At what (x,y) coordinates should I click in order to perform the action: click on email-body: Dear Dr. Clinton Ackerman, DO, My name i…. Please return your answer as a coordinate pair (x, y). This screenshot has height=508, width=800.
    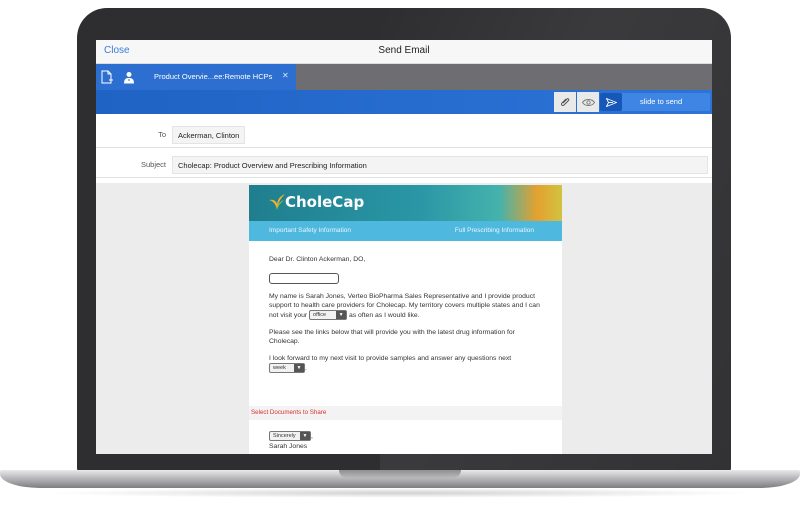
    Looking at the image, I should click on (407, 318).